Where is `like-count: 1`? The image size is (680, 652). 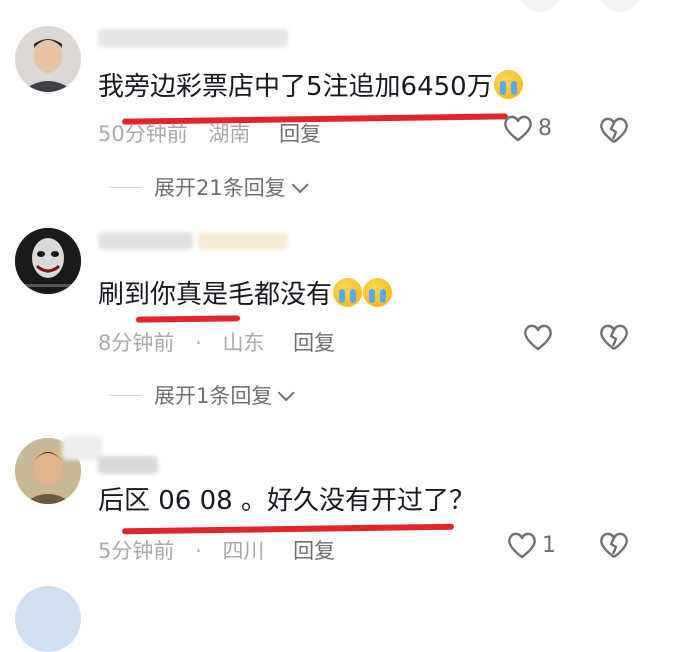 like-count: 1 is located at coordinates (549, 545).